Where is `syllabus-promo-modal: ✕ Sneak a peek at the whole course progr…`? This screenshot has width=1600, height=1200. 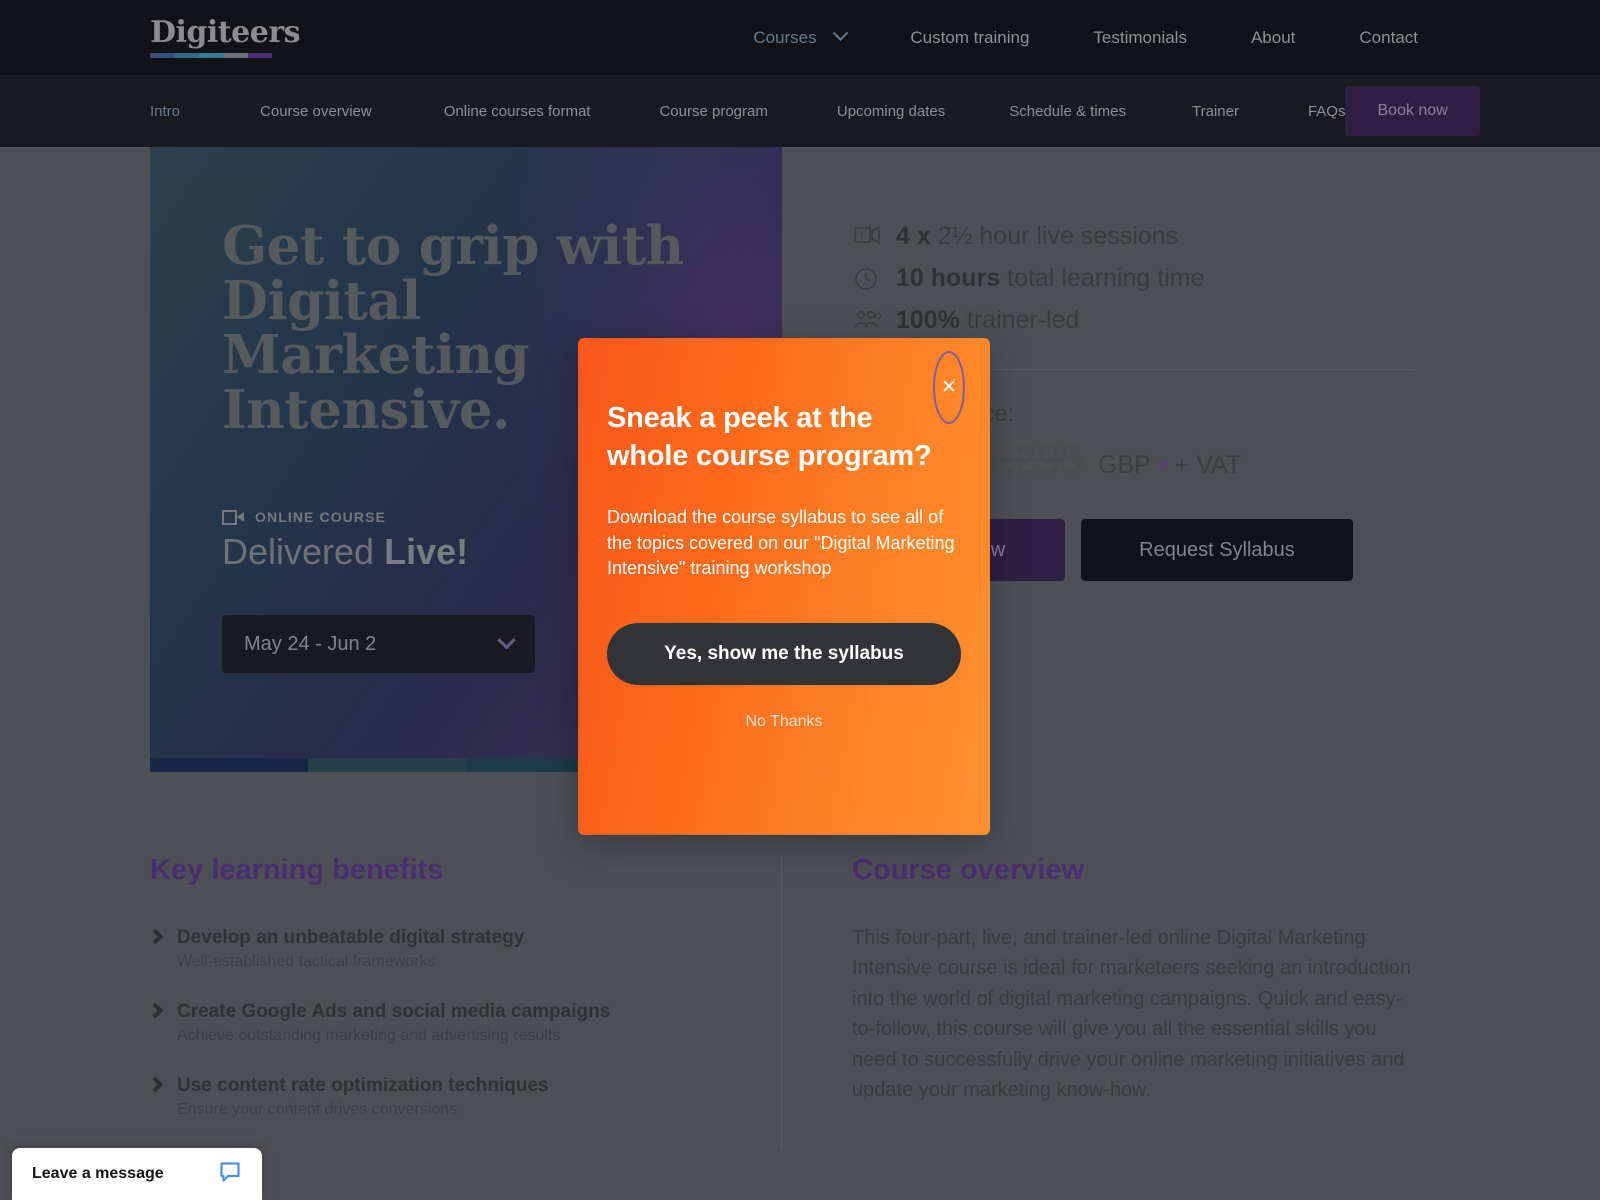
syllabus-promo-modal: ✕ Sneak a peek at the whole course progr… is located at coordinates (784, 586).